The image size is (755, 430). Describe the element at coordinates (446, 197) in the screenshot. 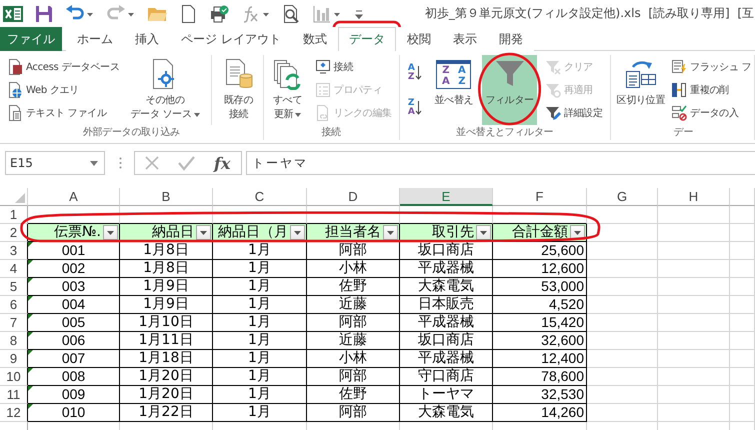

I see `column-header: E` at that location.